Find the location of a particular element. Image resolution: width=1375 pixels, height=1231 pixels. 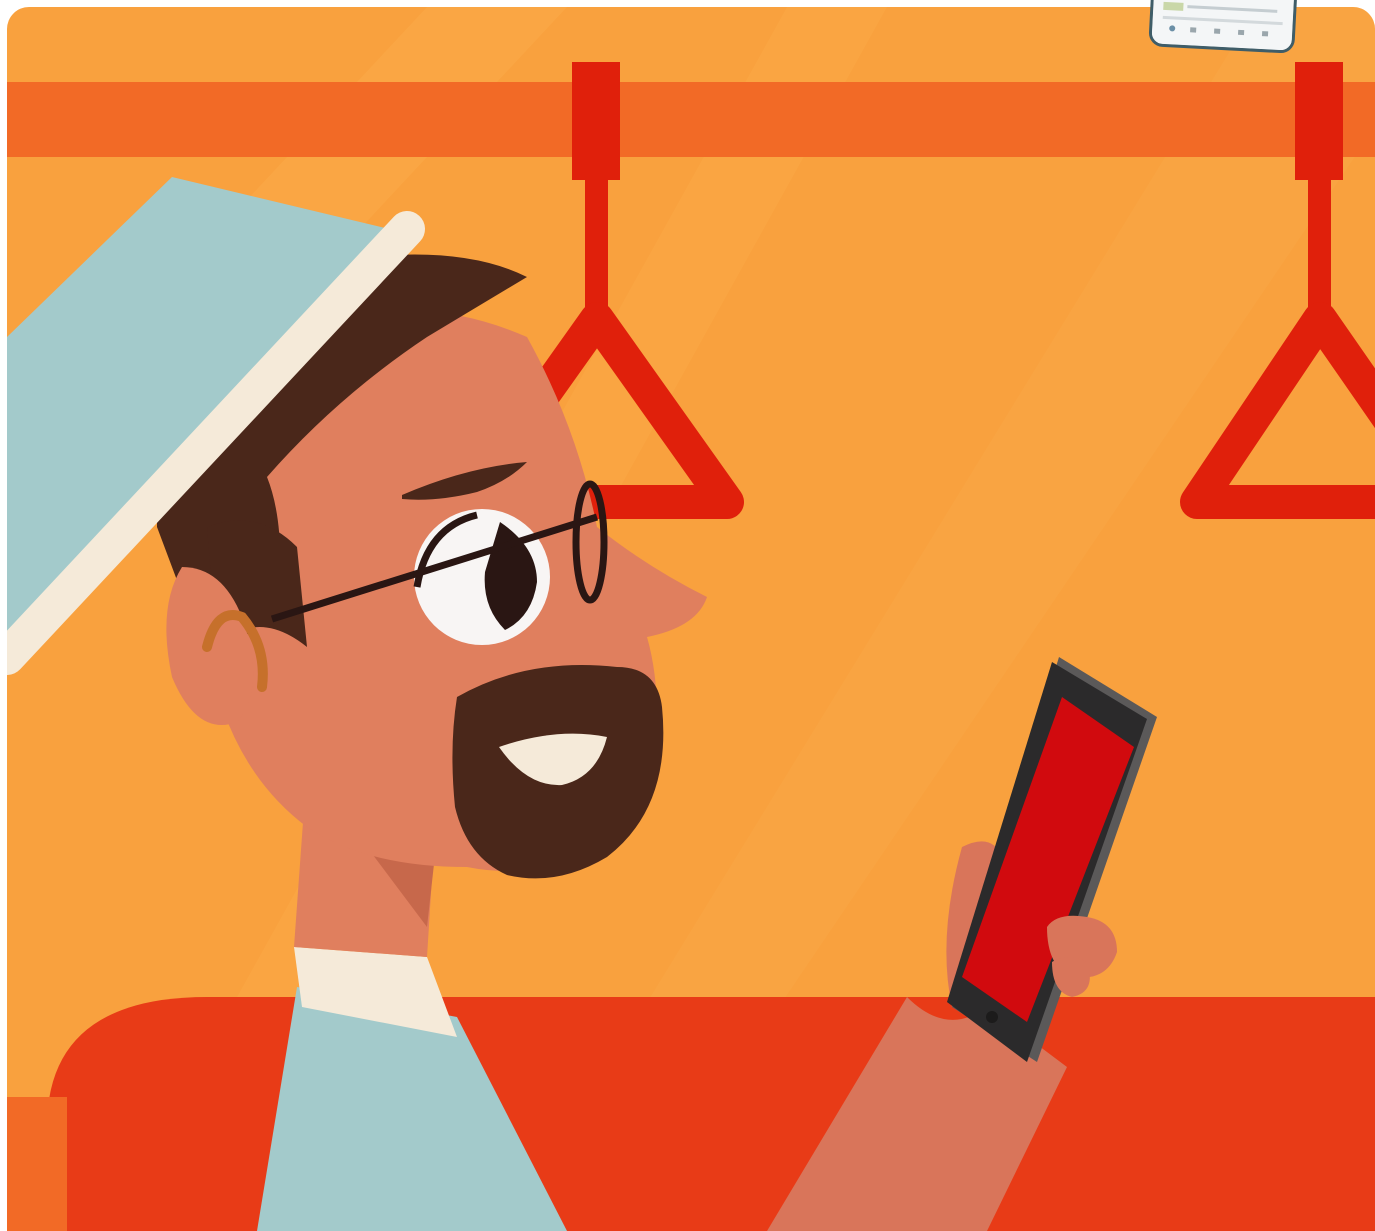

overhead-rail is located at coordinates (691, 119).